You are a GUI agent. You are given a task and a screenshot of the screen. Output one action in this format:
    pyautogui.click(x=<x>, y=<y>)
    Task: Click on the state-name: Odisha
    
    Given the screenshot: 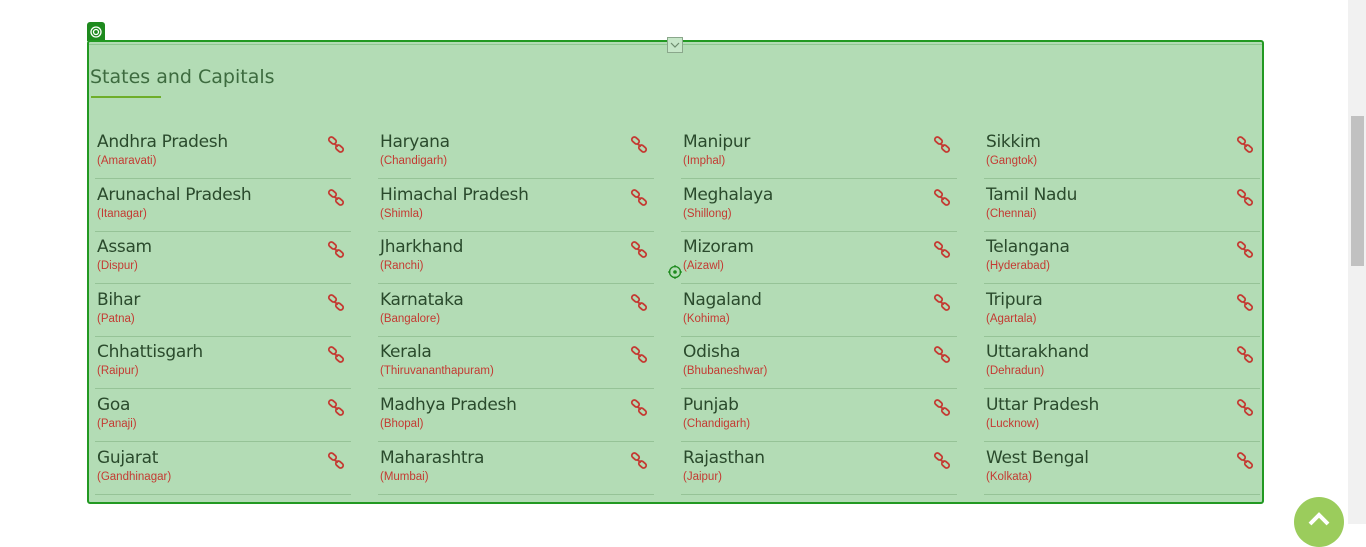 What is the action you would take?
    pyautogui.click(x=711, y=352)
    